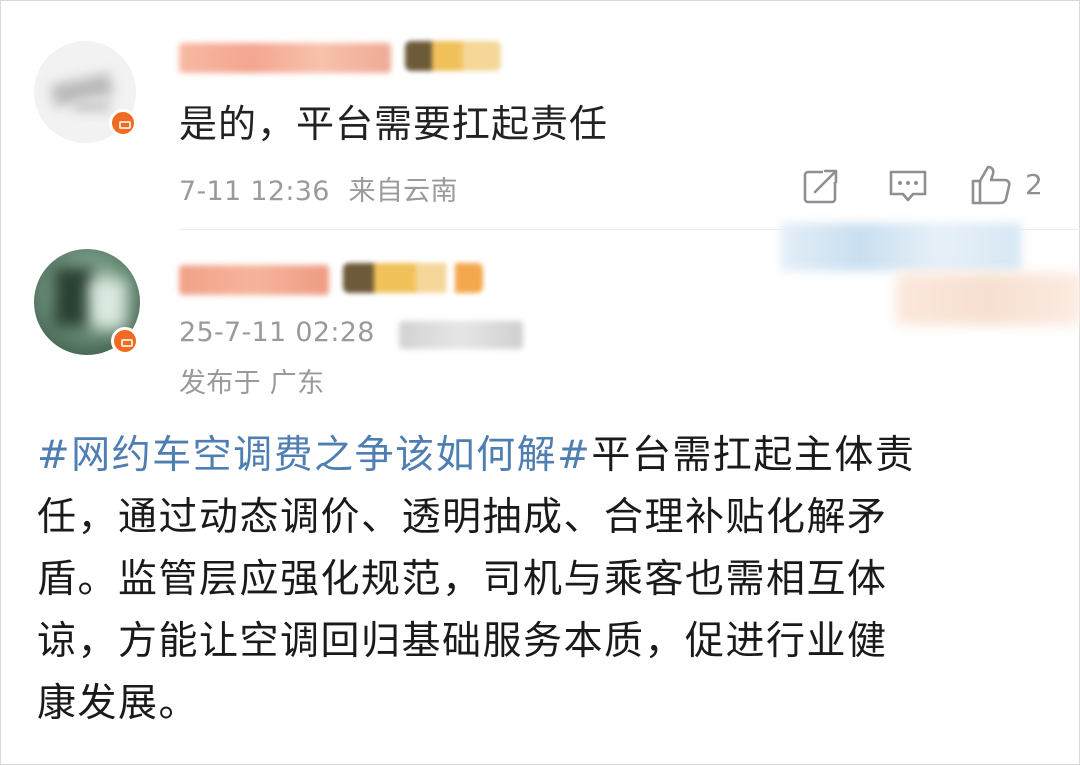  I want to click on comment-time: 7-11 12:36, so click(254, 191).